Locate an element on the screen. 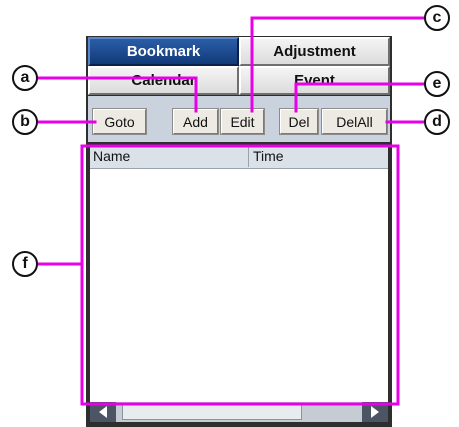 This screenshot has height=427, width=459. callout-f: f is located at coordinates (25, 264).